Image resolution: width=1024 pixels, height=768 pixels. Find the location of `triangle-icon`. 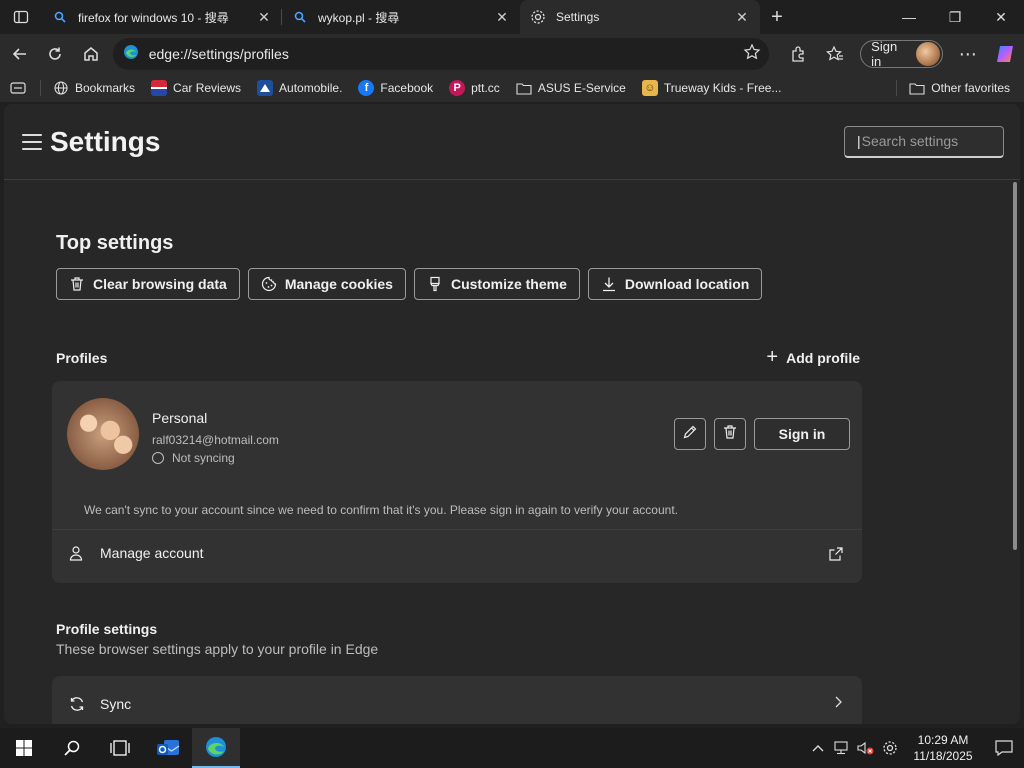

triangle-icon is located at coordinates (265, 88).